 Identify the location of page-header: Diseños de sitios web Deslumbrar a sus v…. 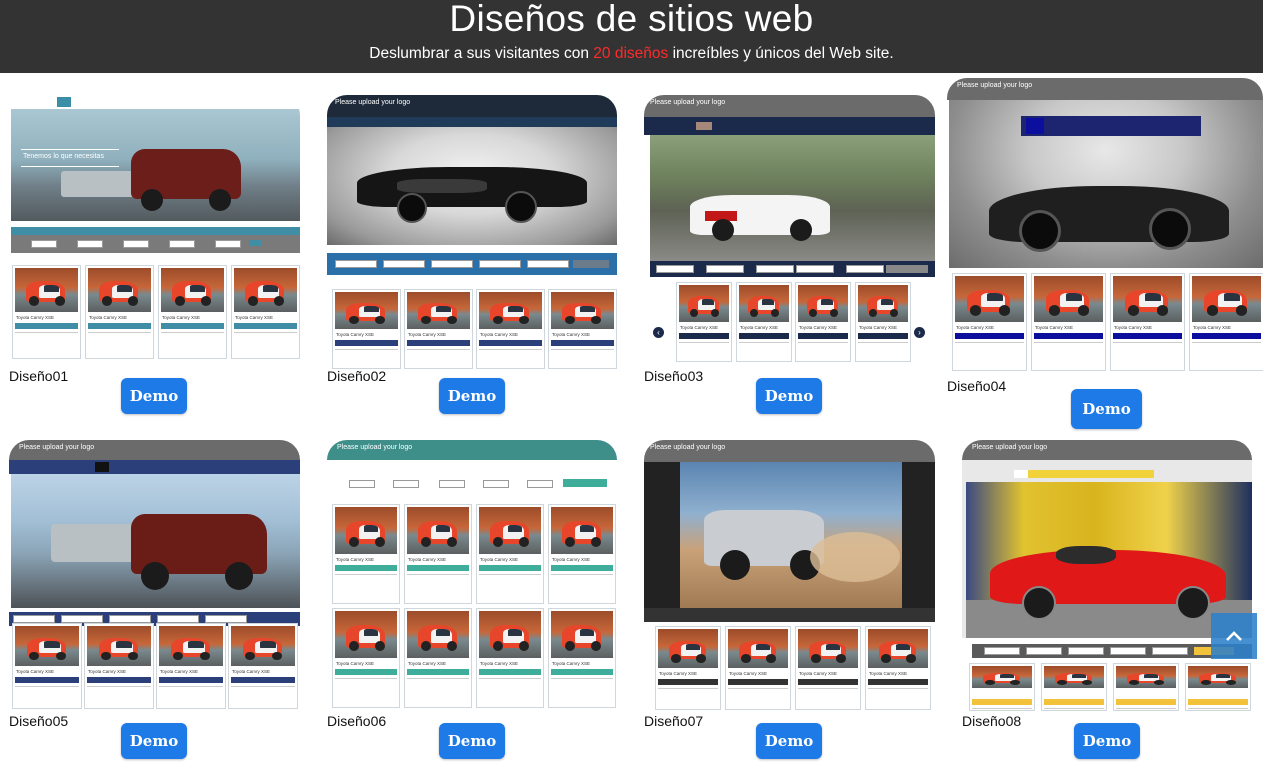
(631, 36).